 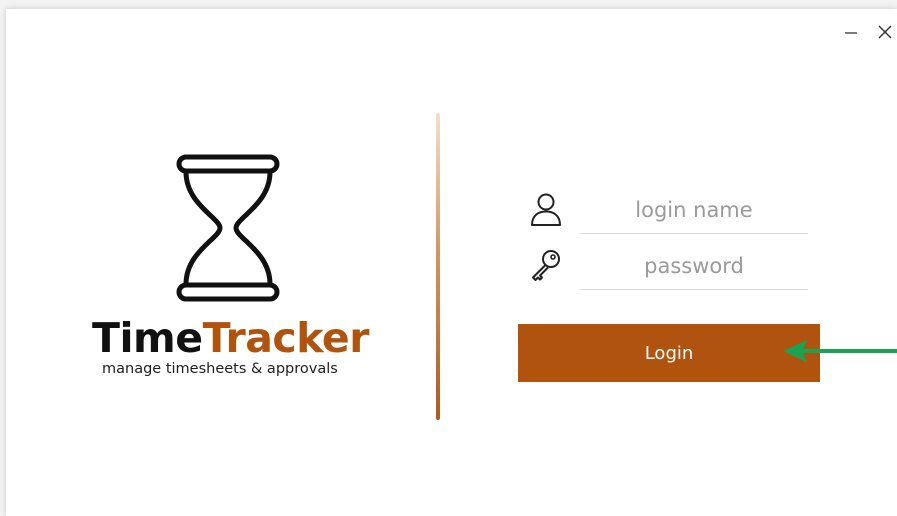 I want to click on app-name-part2: Tracker, so click(x=286, y=338).